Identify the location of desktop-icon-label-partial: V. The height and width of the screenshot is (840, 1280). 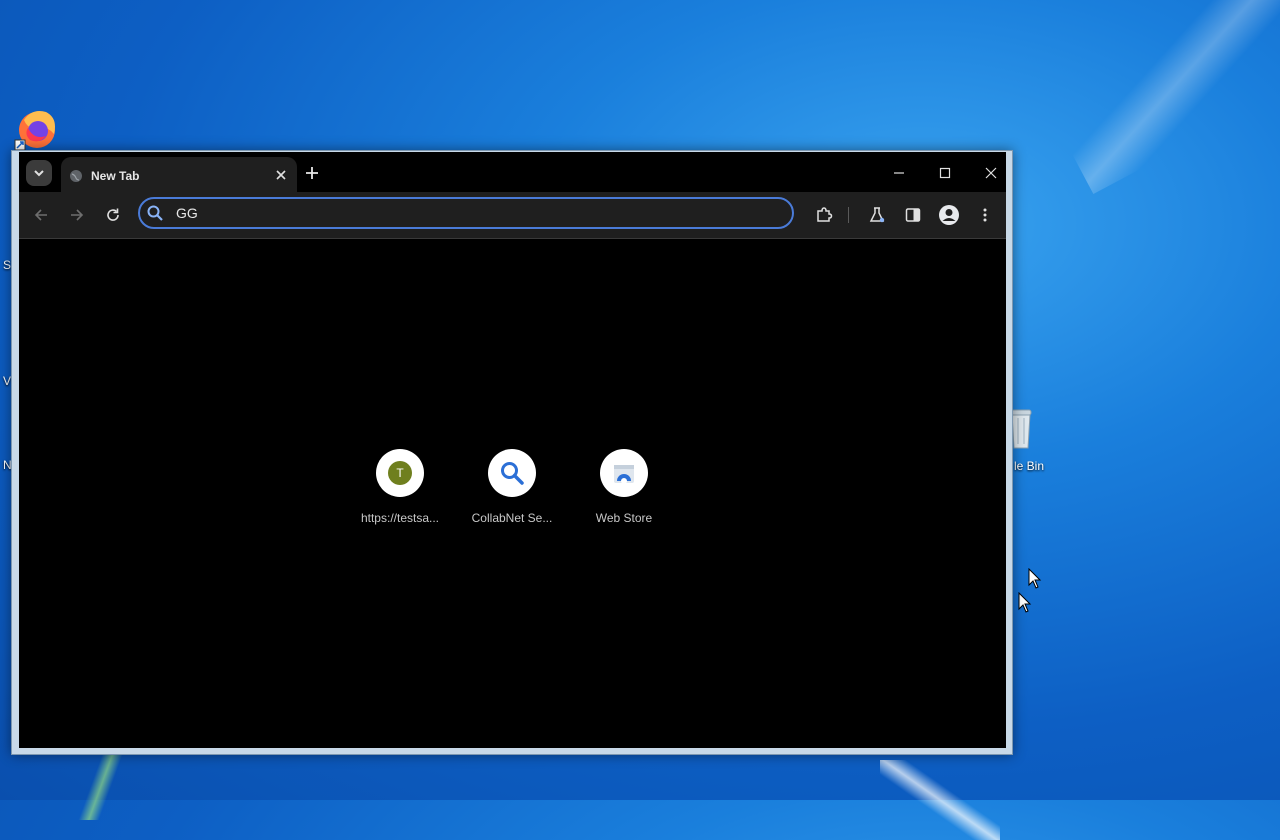
(7, 381).